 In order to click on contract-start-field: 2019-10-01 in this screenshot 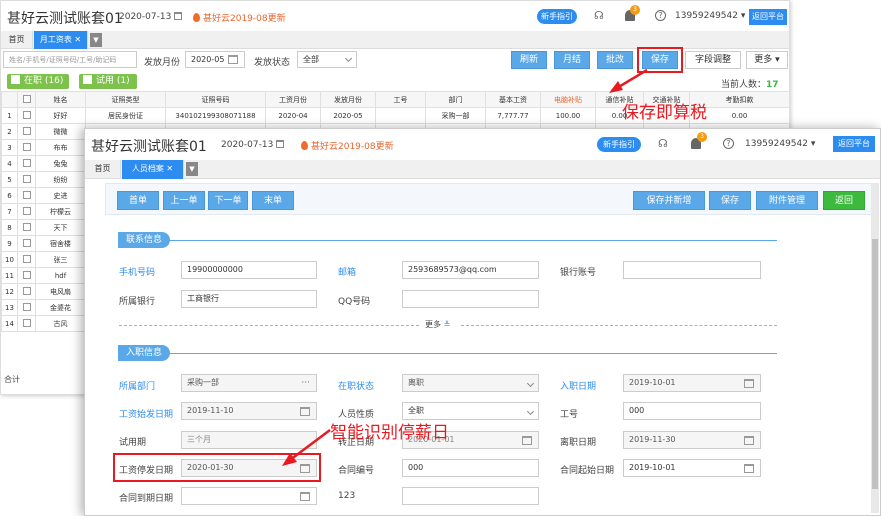, I will do `click(692, 468)`.